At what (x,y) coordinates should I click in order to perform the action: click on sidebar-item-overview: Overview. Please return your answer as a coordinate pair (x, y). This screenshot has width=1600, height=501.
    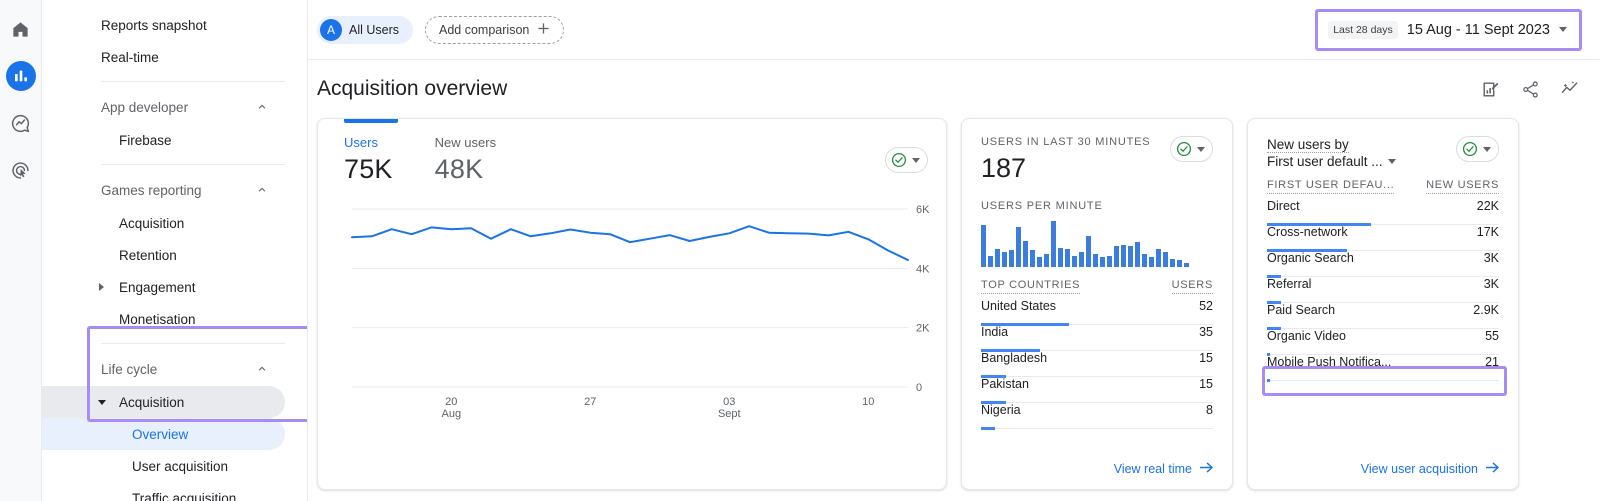
    Looking at the image, I should click on (163, 434).